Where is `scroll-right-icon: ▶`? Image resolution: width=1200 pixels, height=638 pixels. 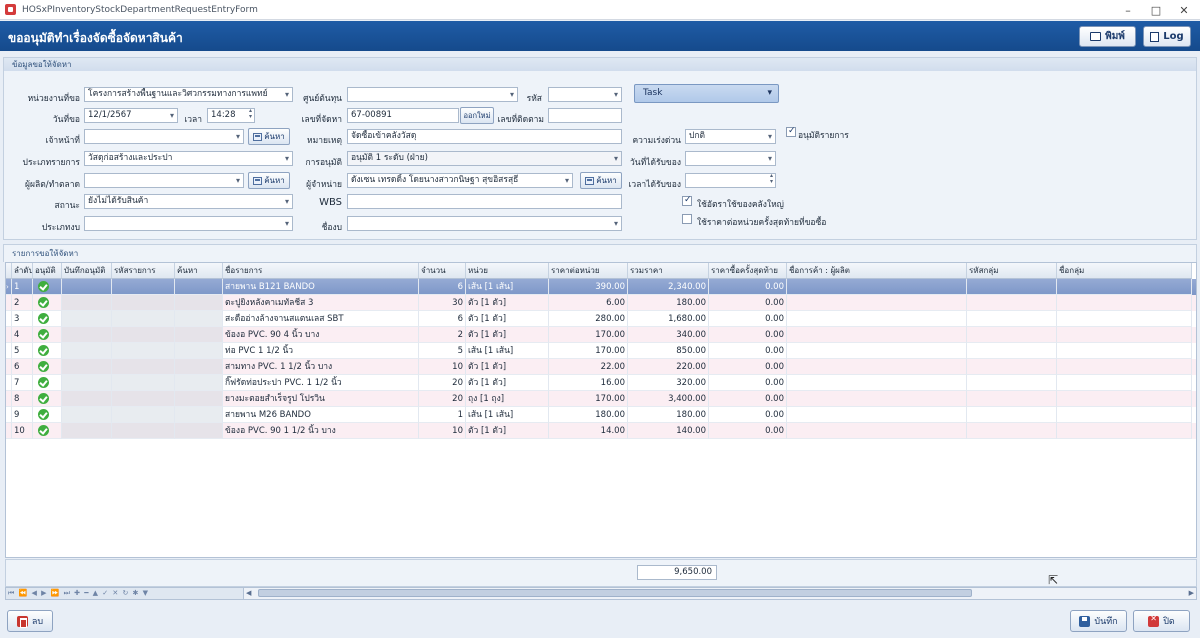 scroll-right-icon: ▶ is located at coordinates (1191, 593).